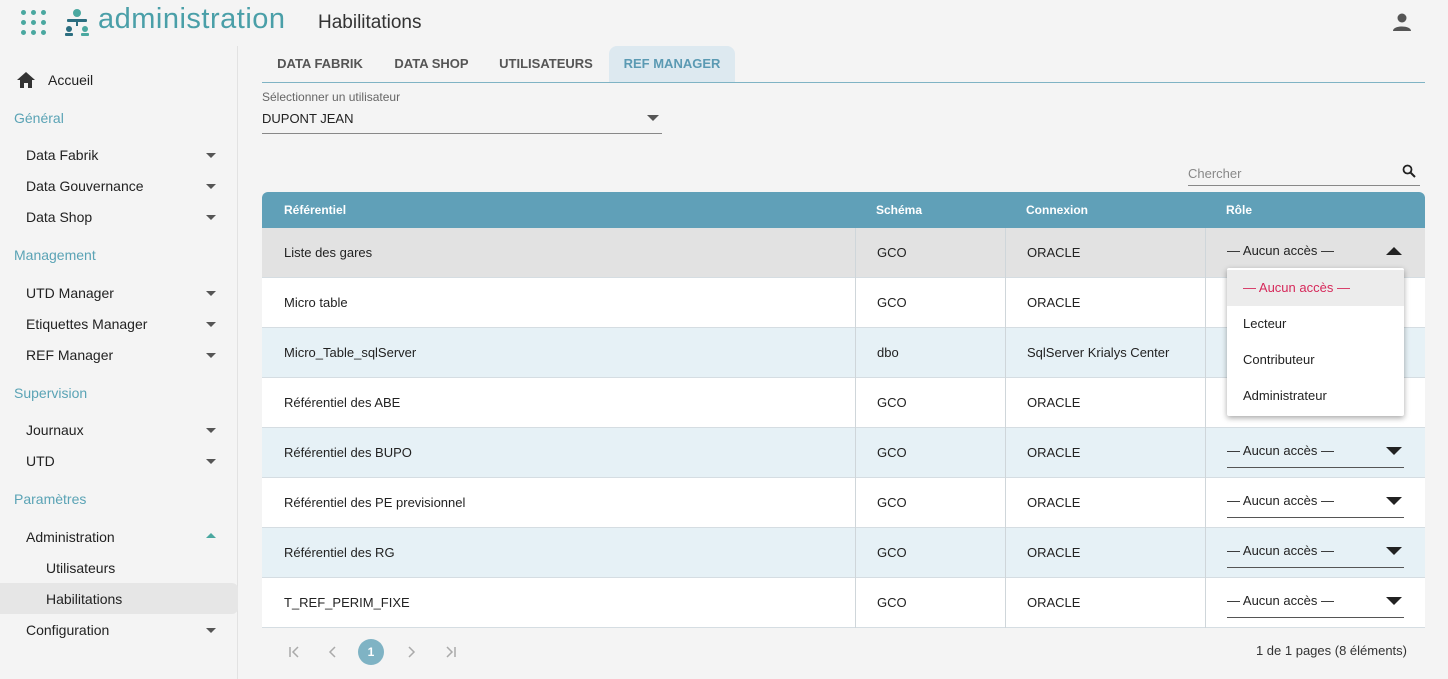  I want to click on tab-utilisateurs: UTILISATEURS, so click(546, 64).